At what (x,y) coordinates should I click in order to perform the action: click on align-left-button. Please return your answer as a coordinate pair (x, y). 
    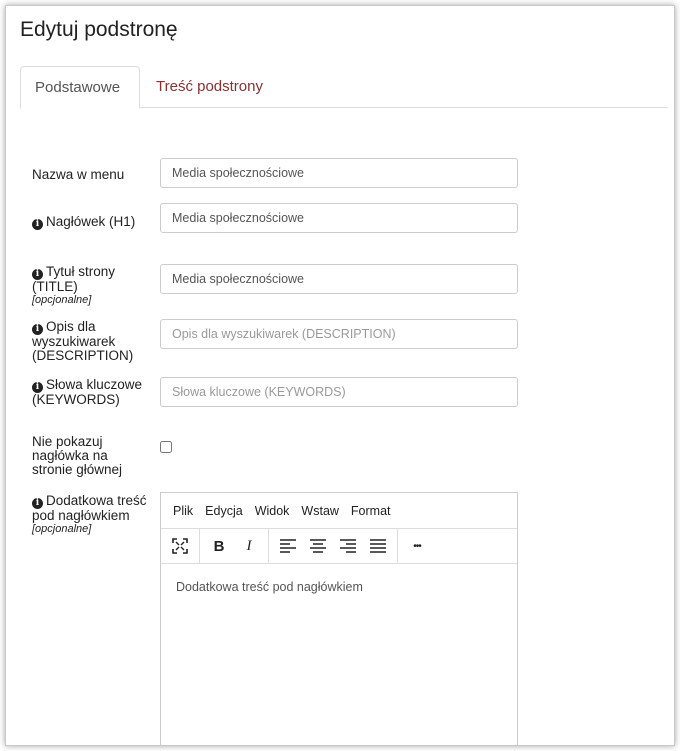
    Looking at the image, I should click on (288, 546).